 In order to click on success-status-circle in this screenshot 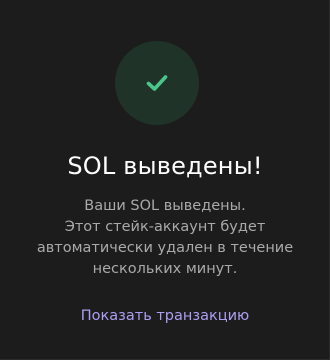, I will do `click(157, 83)`.